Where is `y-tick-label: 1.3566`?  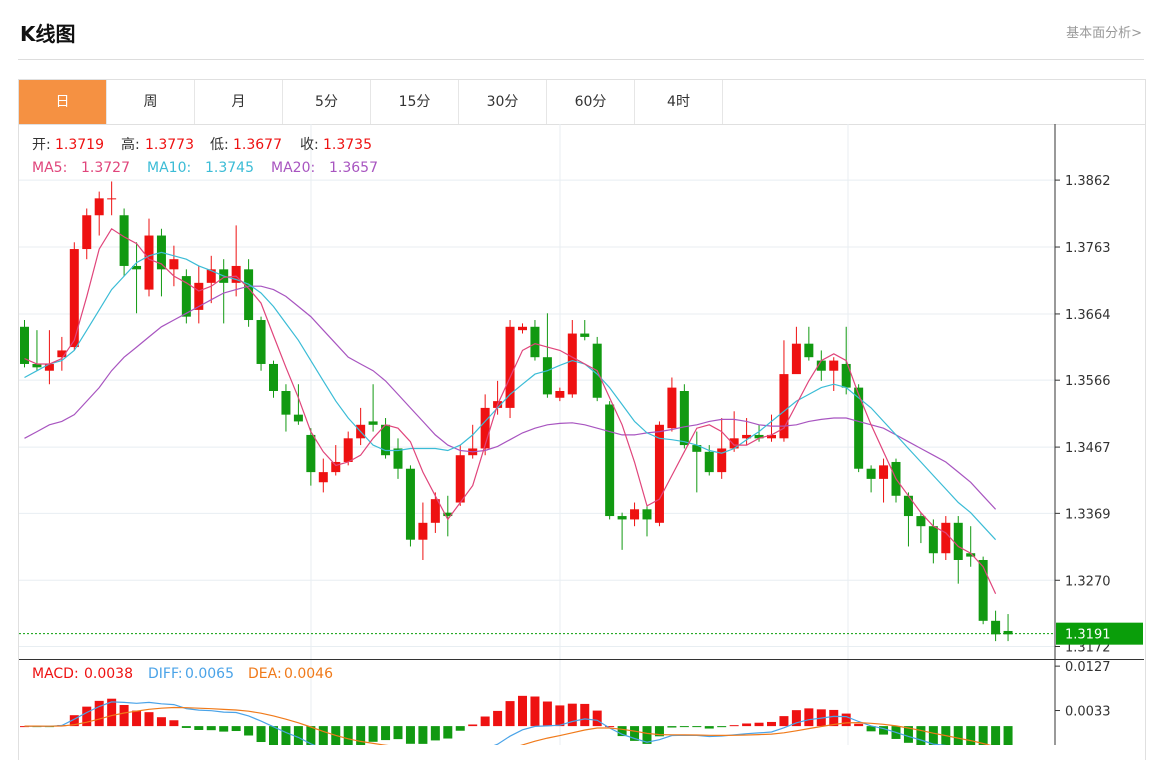 y-tick-label: 1.3566 is located at coordinates (1088, 381).